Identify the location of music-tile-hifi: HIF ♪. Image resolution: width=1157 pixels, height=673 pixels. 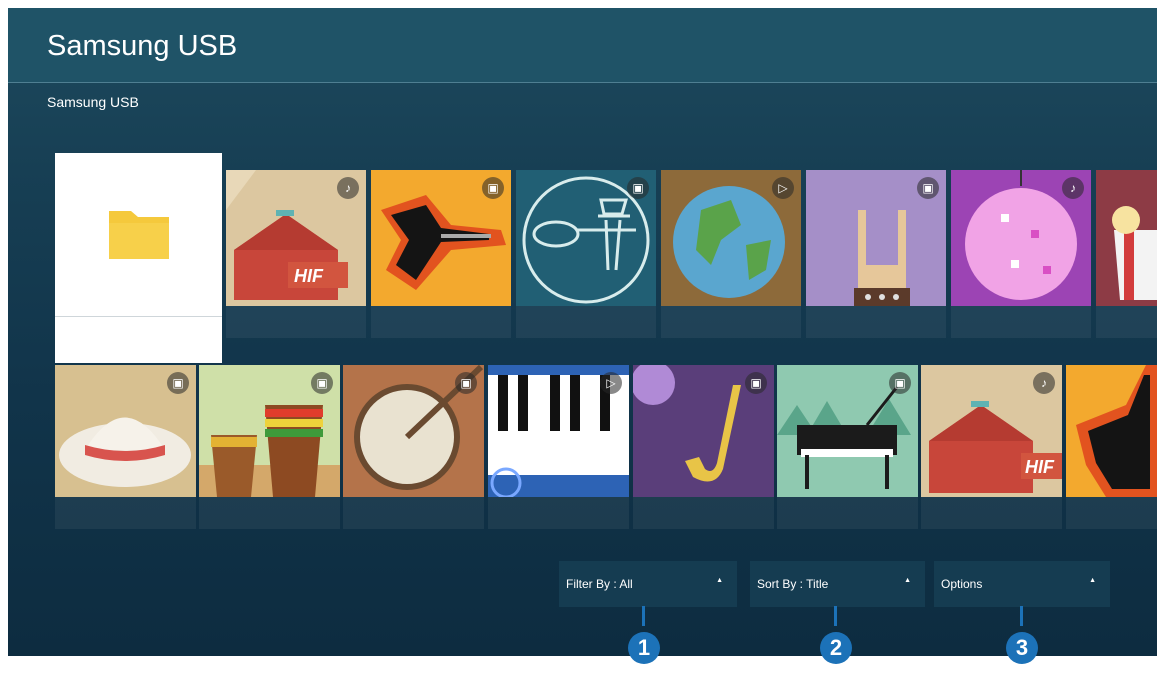
(296, 238).